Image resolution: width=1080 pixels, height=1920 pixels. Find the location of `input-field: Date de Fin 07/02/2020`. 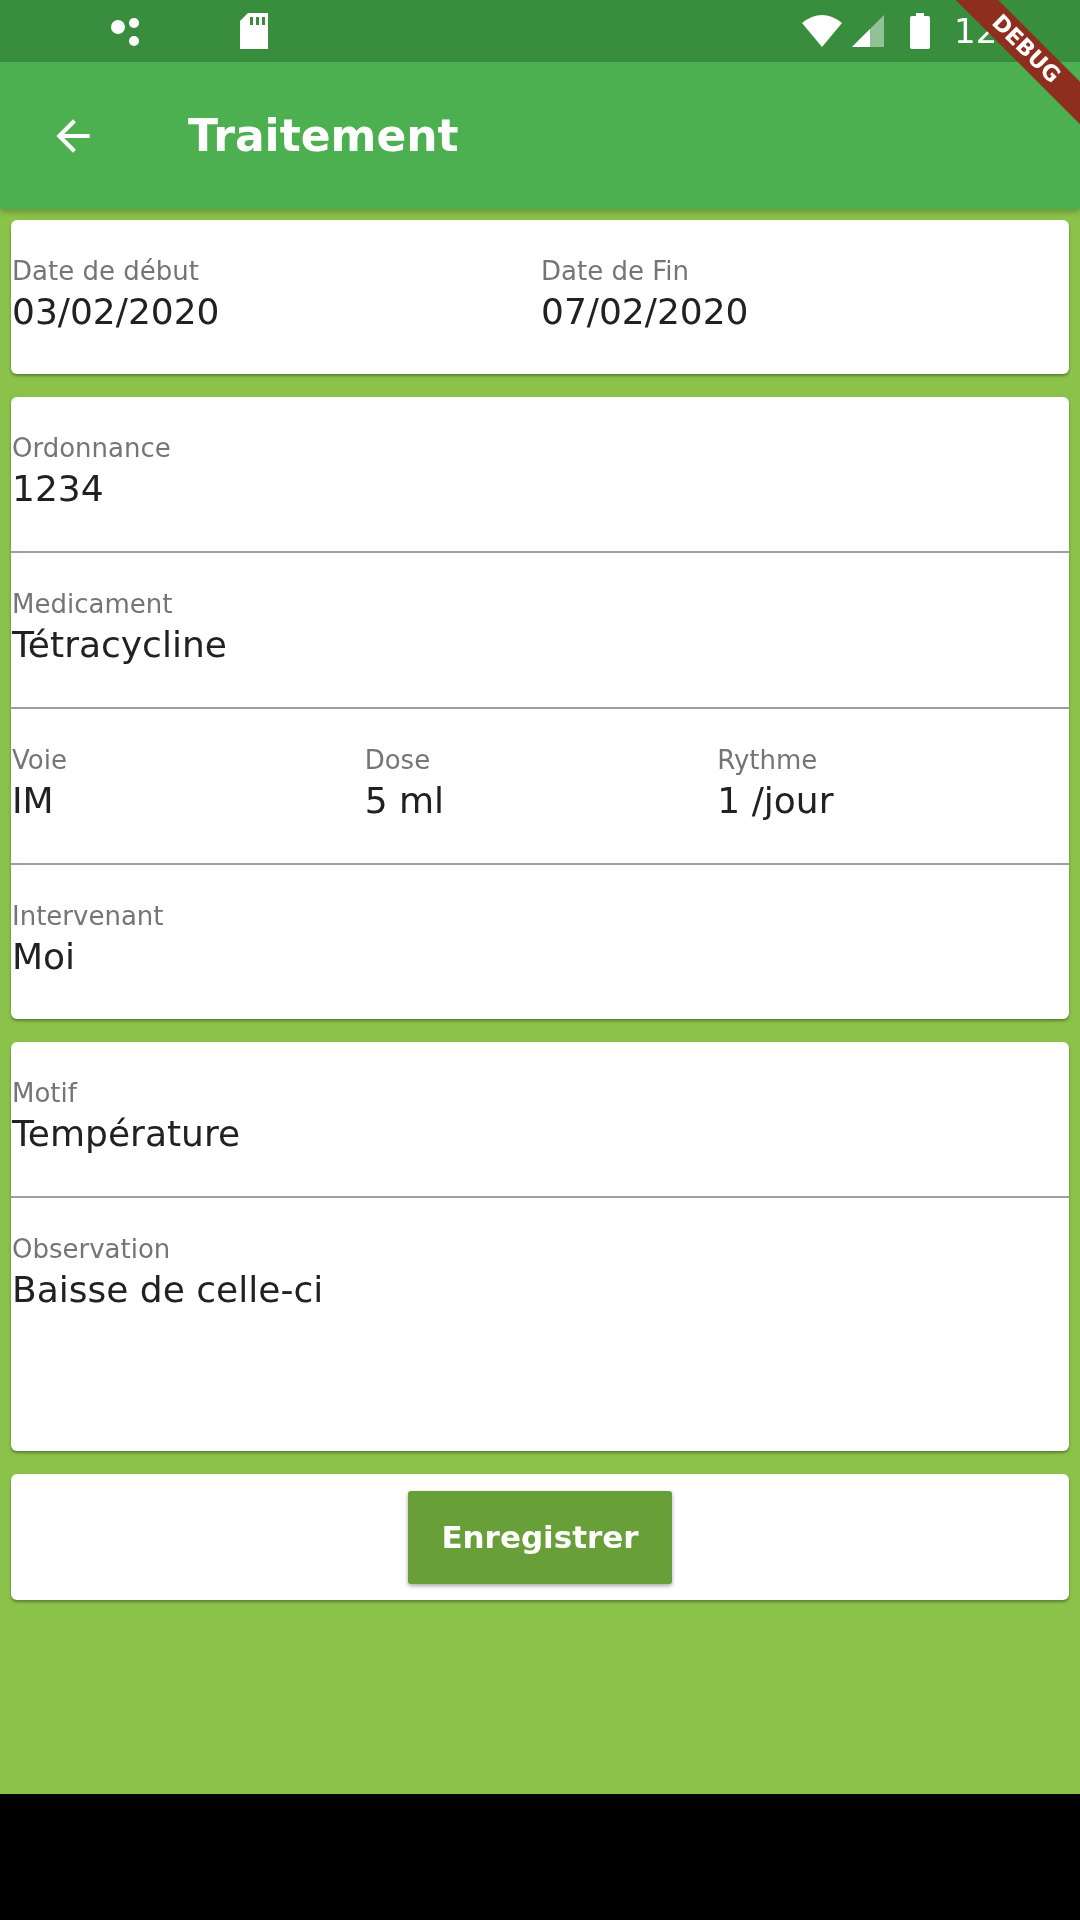

input-field: Date de Fin 07/02/2020 is located at coordinates (804, 297).